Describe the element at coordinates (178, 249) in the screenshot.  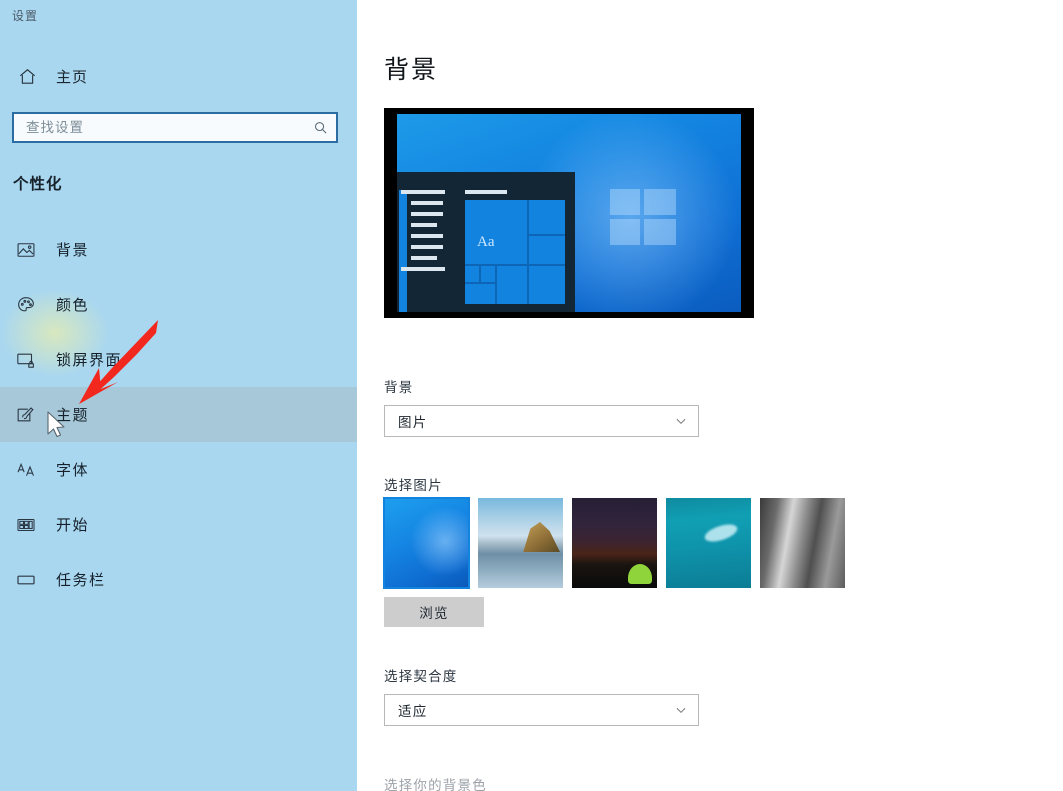
I see `sidebar-item-background: 背景` at that location.